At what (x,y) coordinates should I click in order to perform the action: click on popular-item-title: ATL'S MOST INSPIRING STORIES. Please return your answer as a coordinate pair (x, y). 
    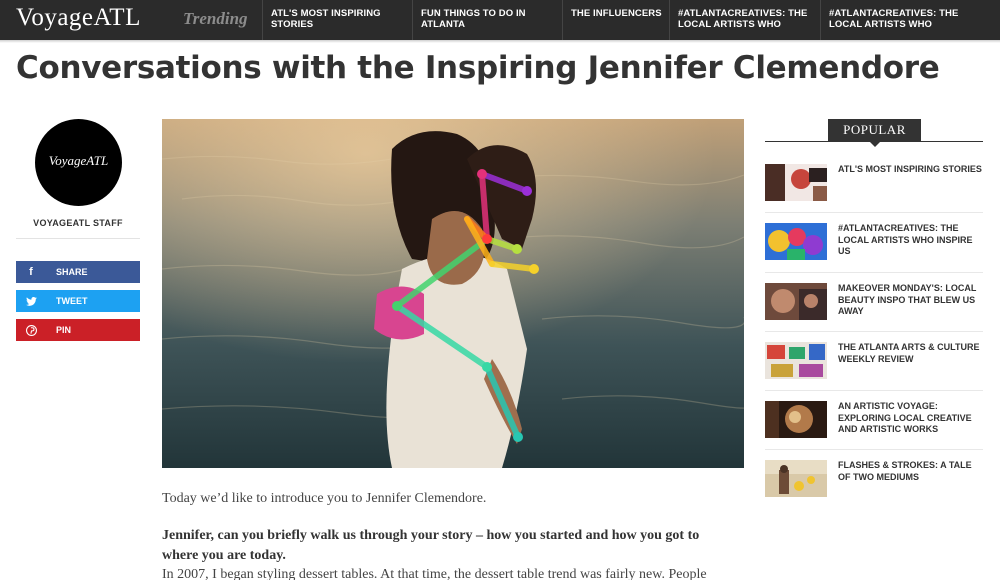
    Looking at the image, I should click on (912, 170).